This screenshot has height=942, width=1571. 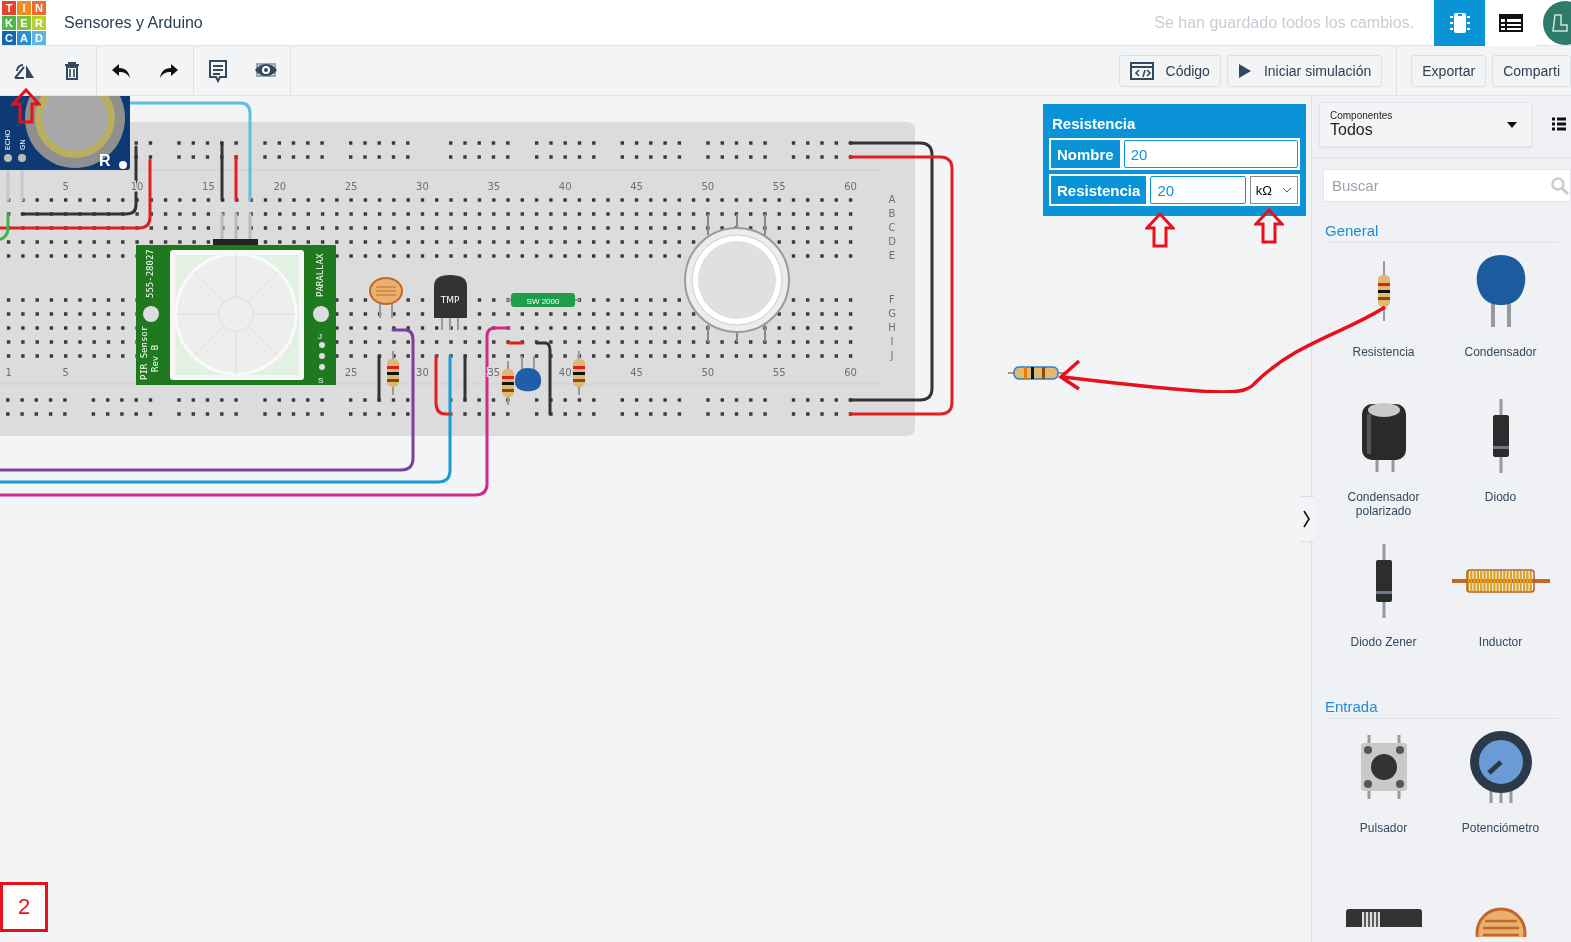 What do you see at coordinates (1500, 922) in the screenshot?
I see `photoresistor-icon` at bounding box center [1500, 922].